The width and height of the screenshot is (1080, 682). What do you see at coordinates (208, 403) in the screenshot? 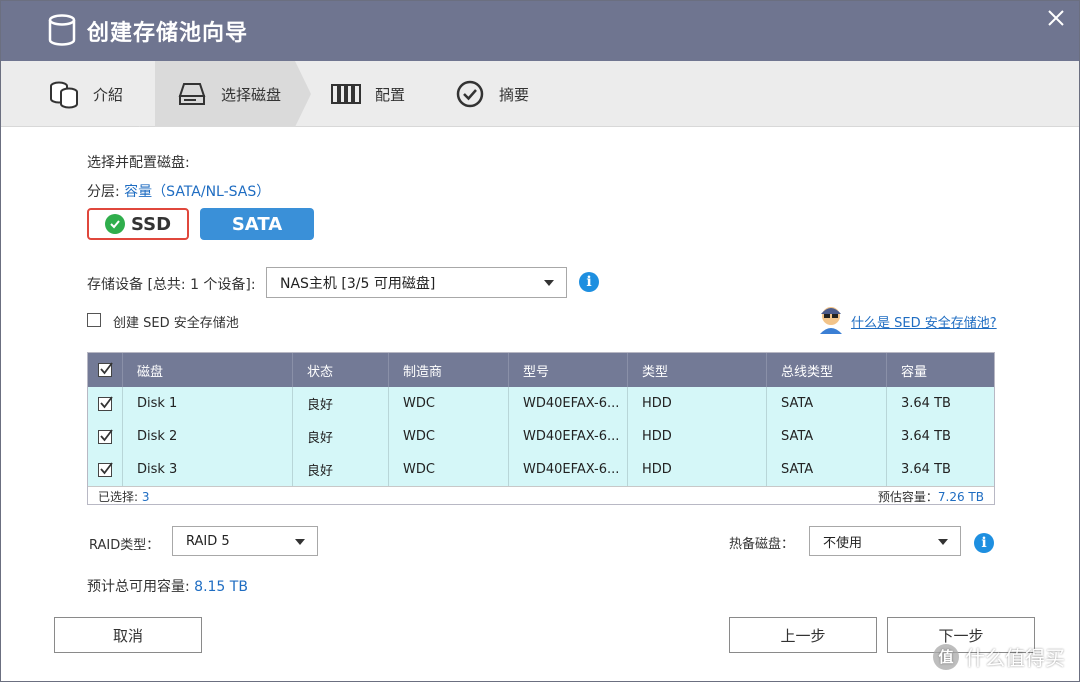
I see `cell-disk: Disk 1` at bounding box center [208, 403].